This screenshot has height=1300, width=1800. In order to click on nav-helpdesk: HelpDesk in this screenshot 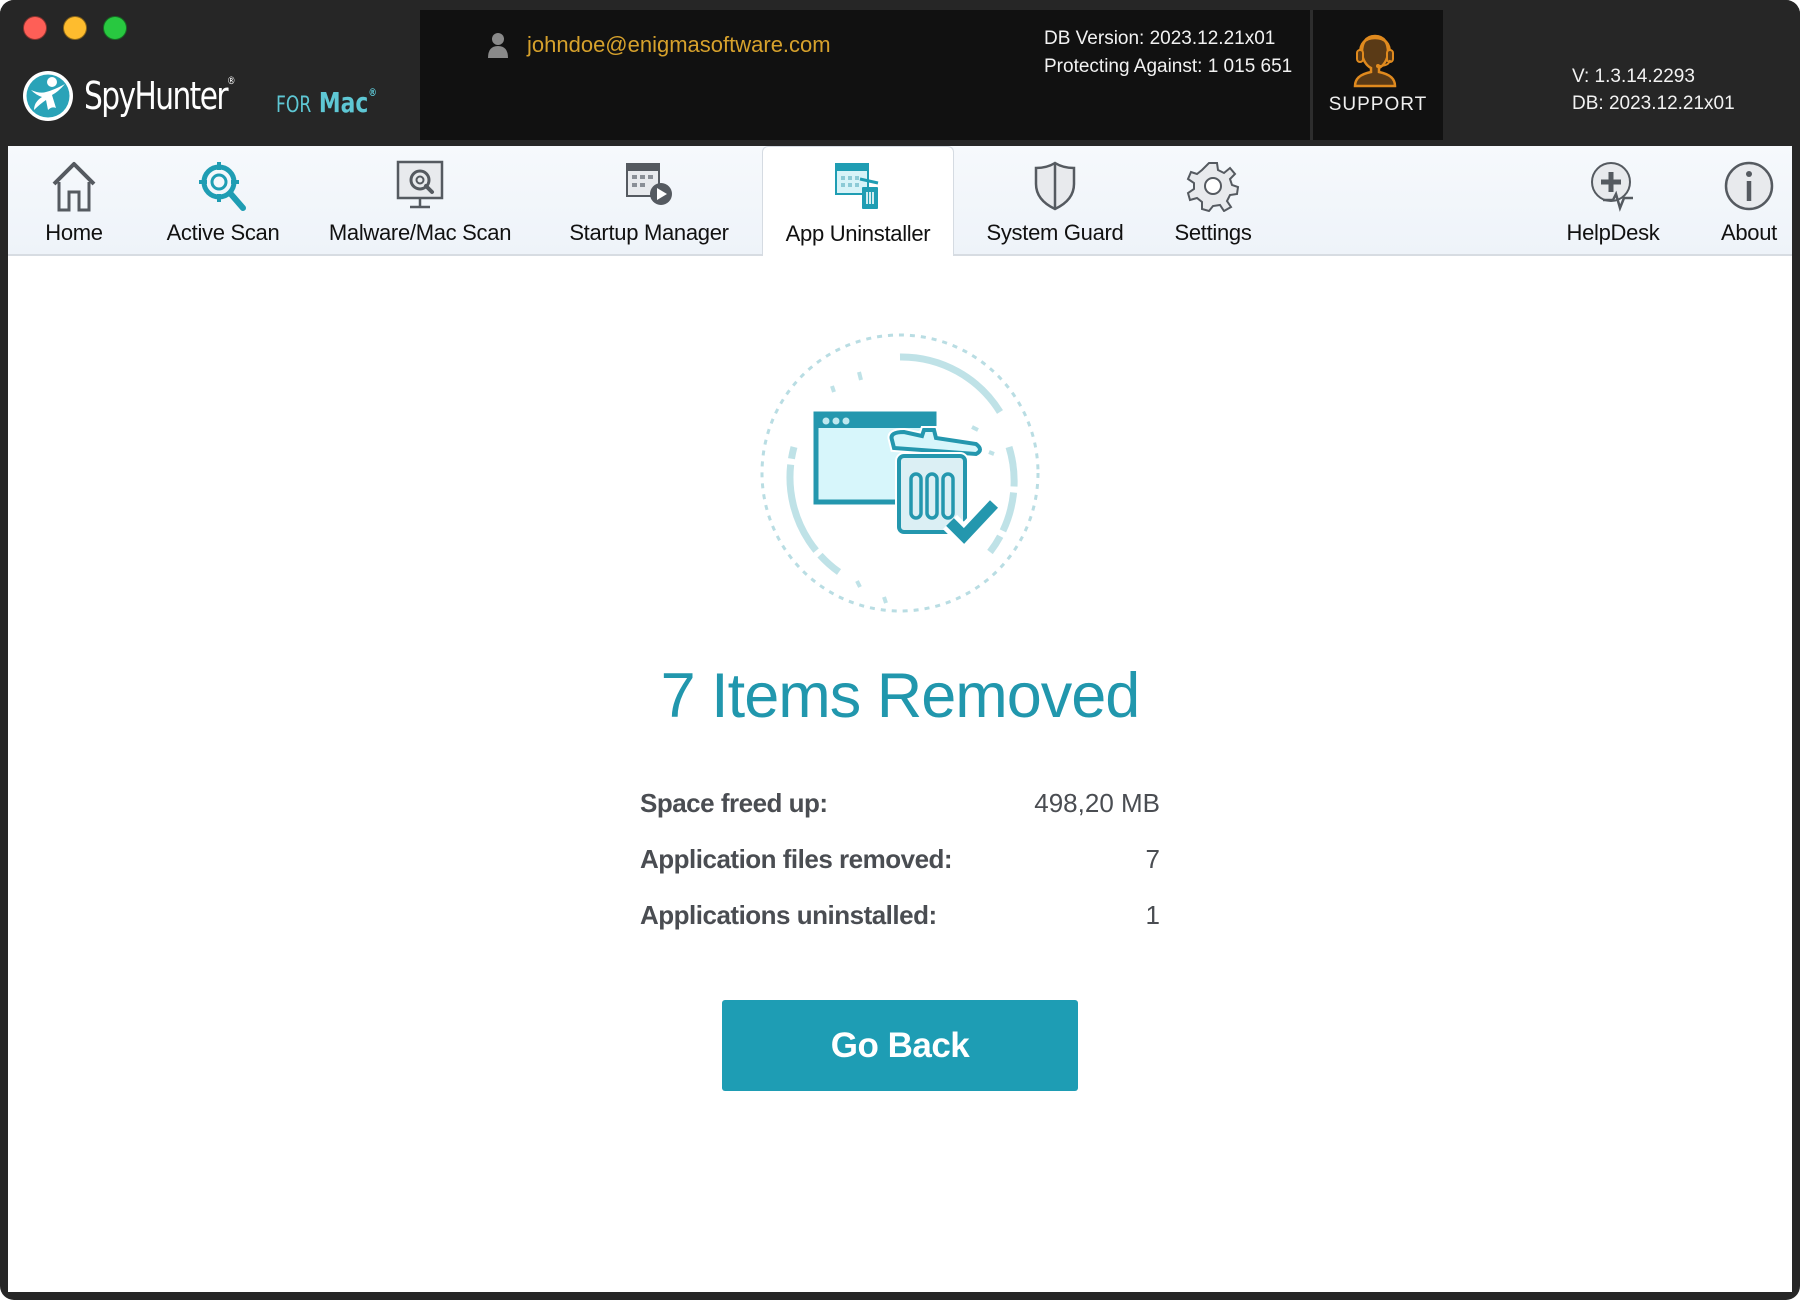, I will do `click(1613, 200)`.